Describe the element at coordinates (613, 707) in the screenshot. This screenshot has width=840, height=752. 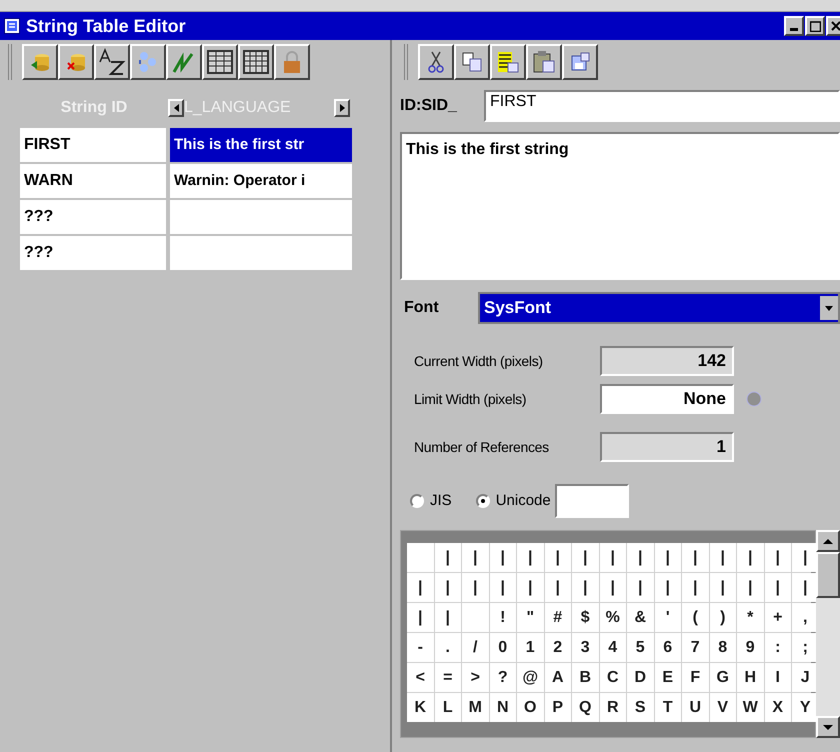
I see `character-cell: R` at that location.